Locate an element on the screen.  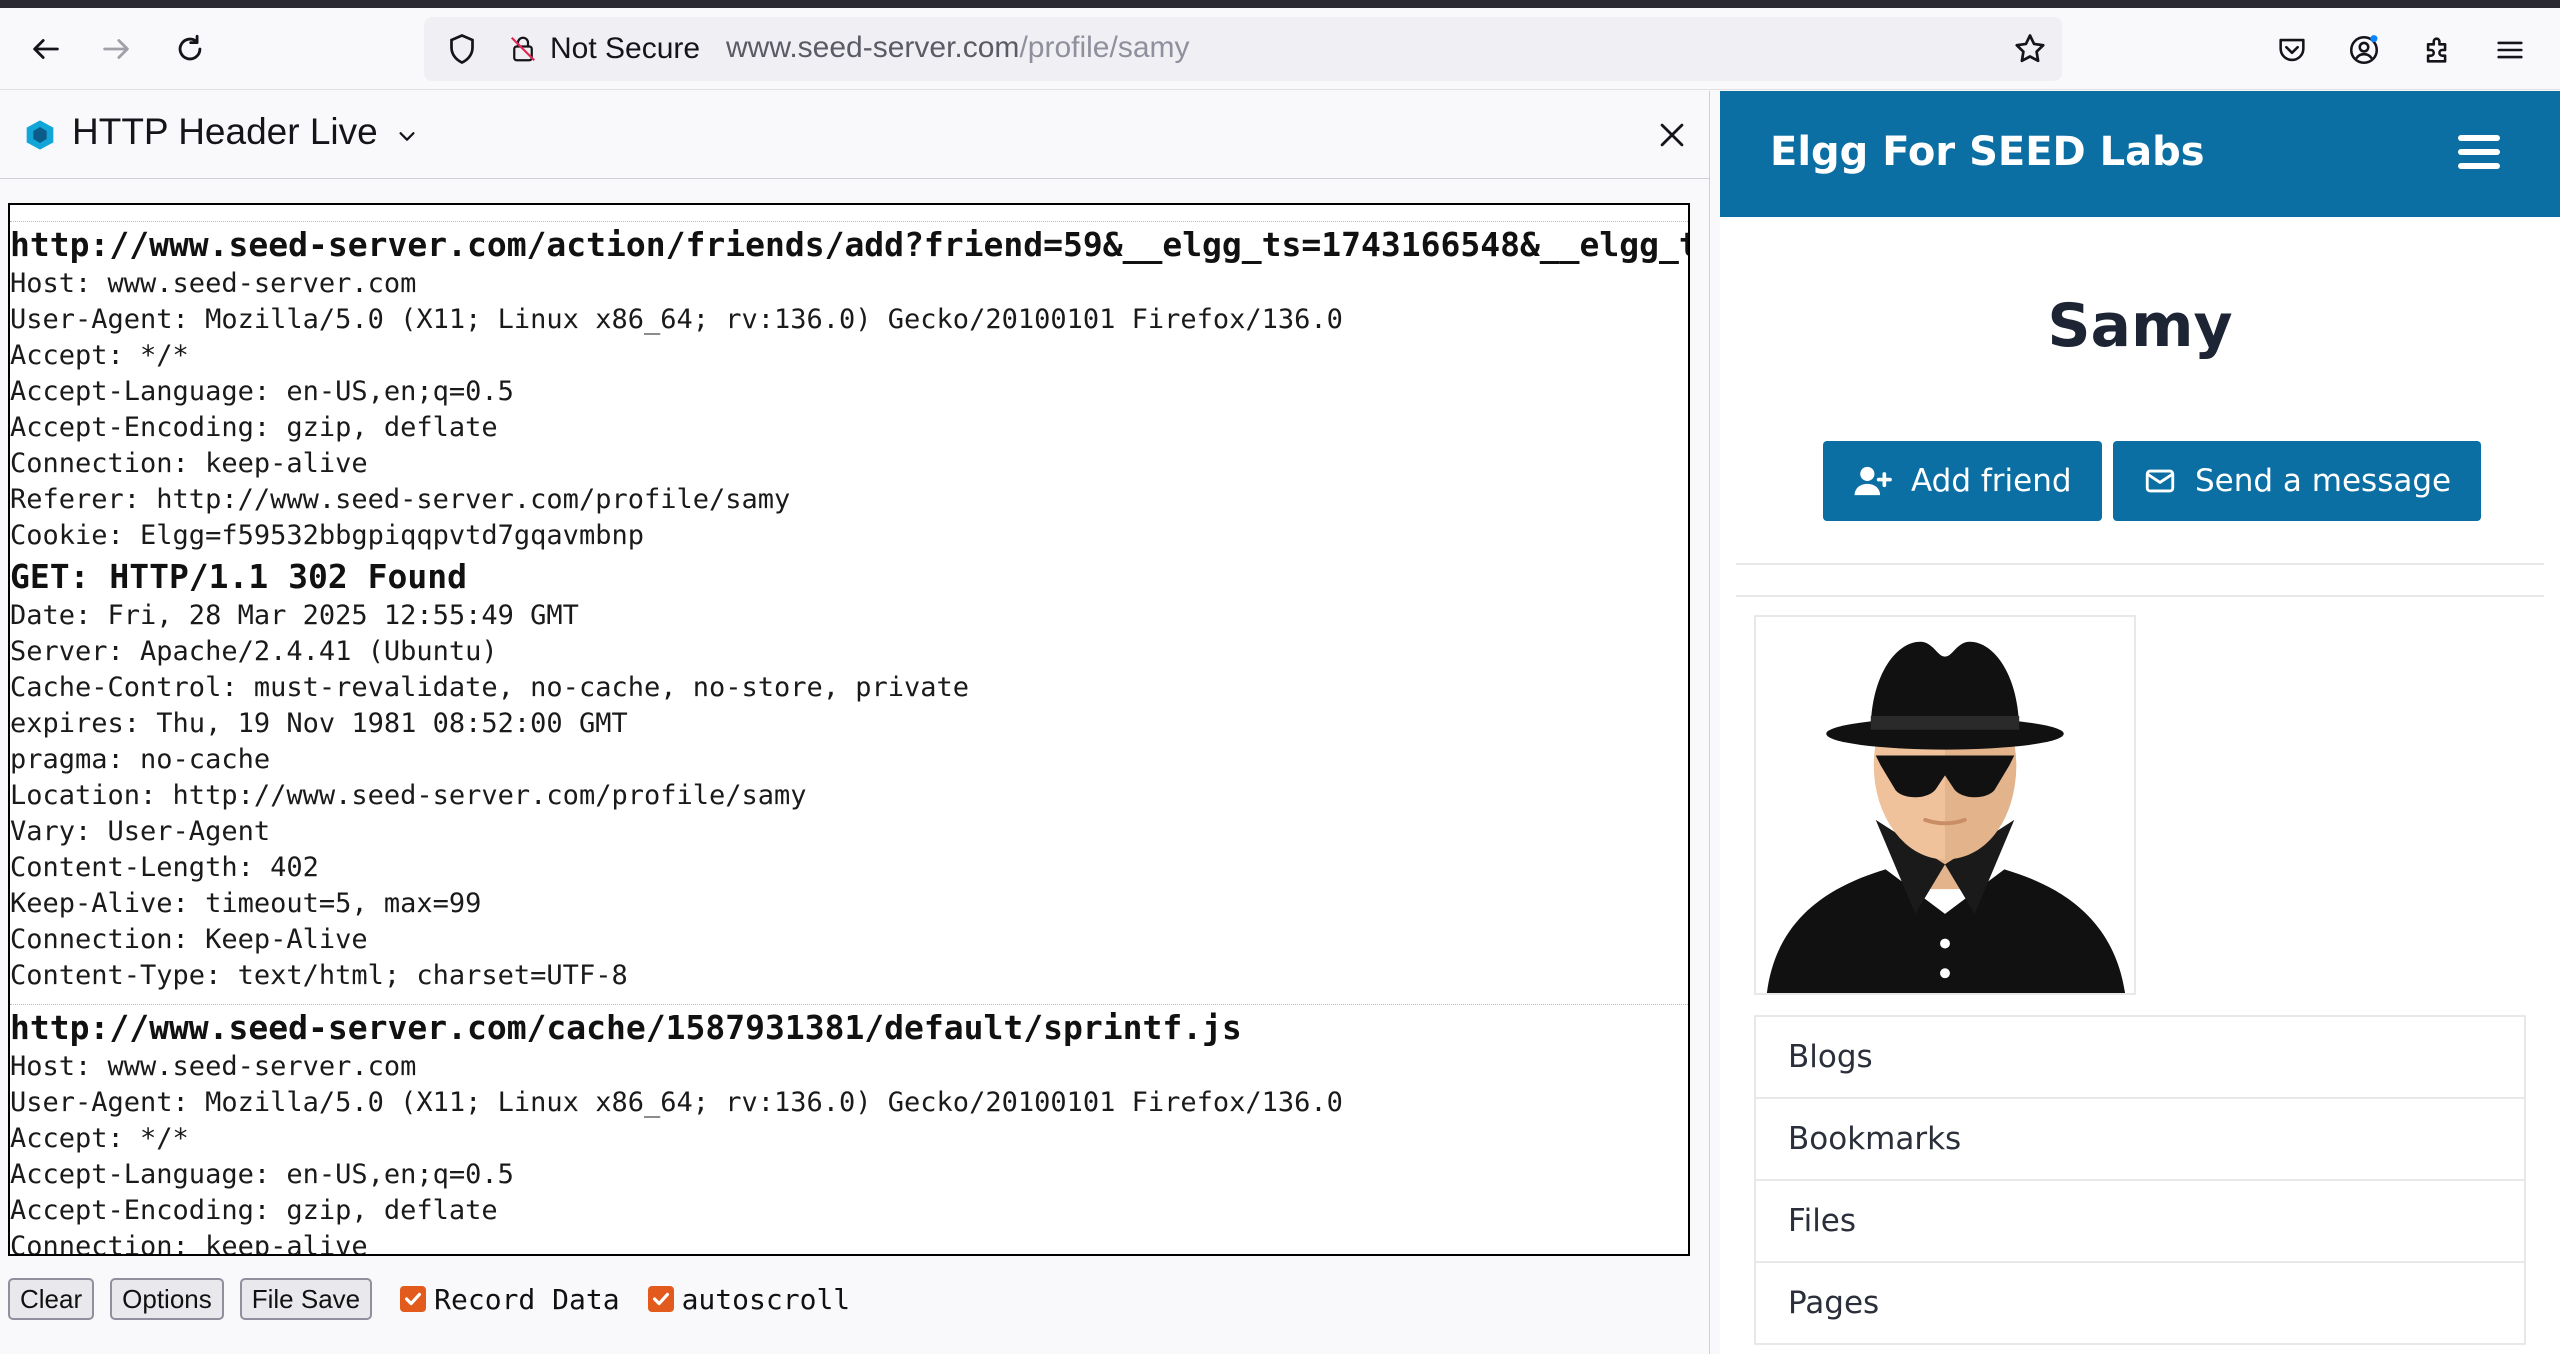
autoscroll-label: autoscroll is located at coordinates (766, 1299).